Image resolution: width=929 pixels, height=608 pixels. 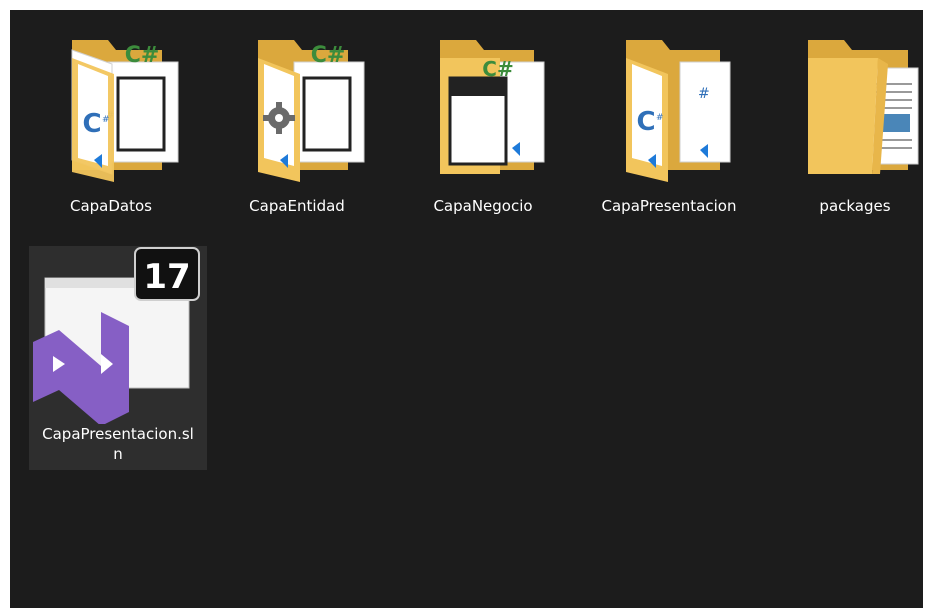 What do you see at coordinates (669, 206) in the screenshot?
I see `file-item-label: CapaPresentacion` at bounding box center [669, 206].